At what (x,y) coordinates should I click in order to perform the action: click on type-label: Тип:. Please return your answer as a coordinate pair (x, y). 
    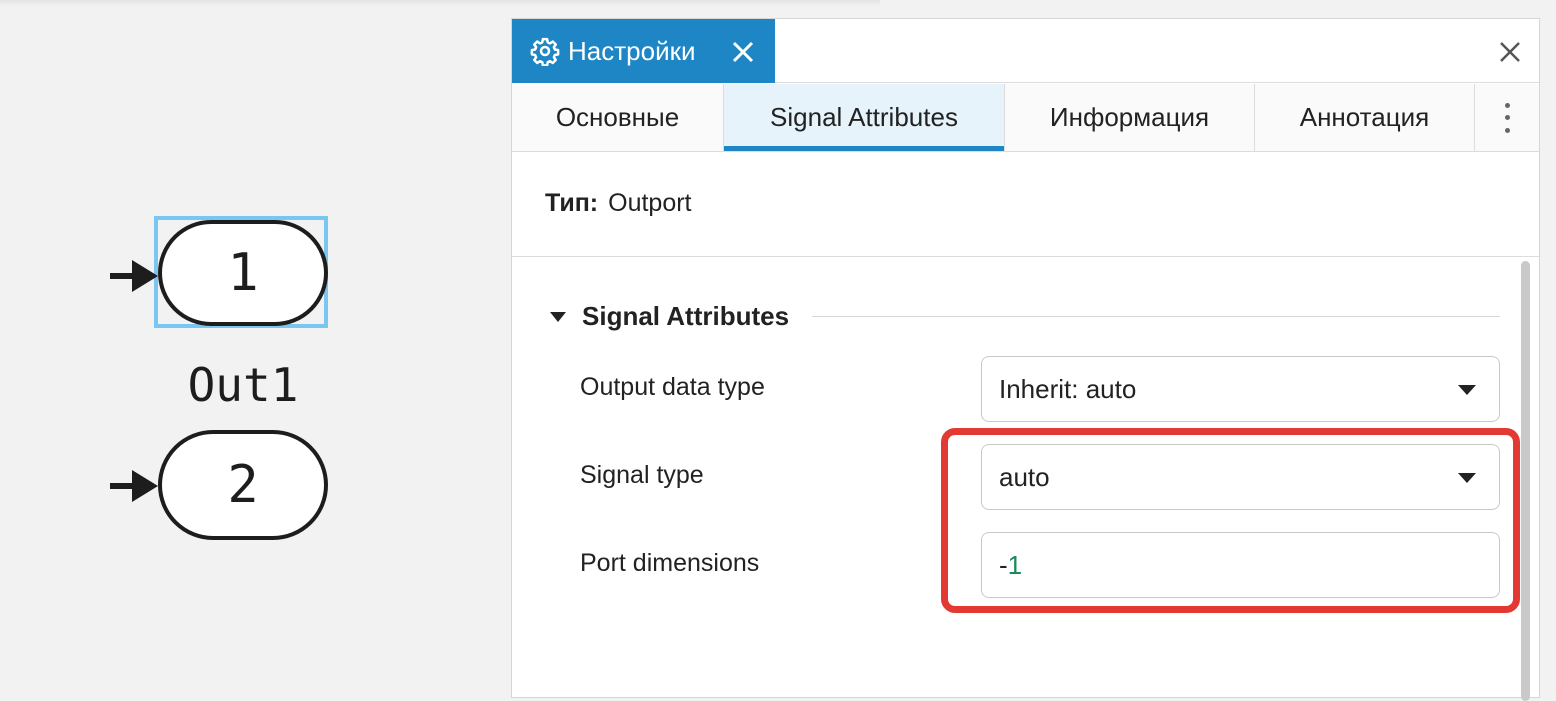
    Looking at the image, I should click on (572, 203).